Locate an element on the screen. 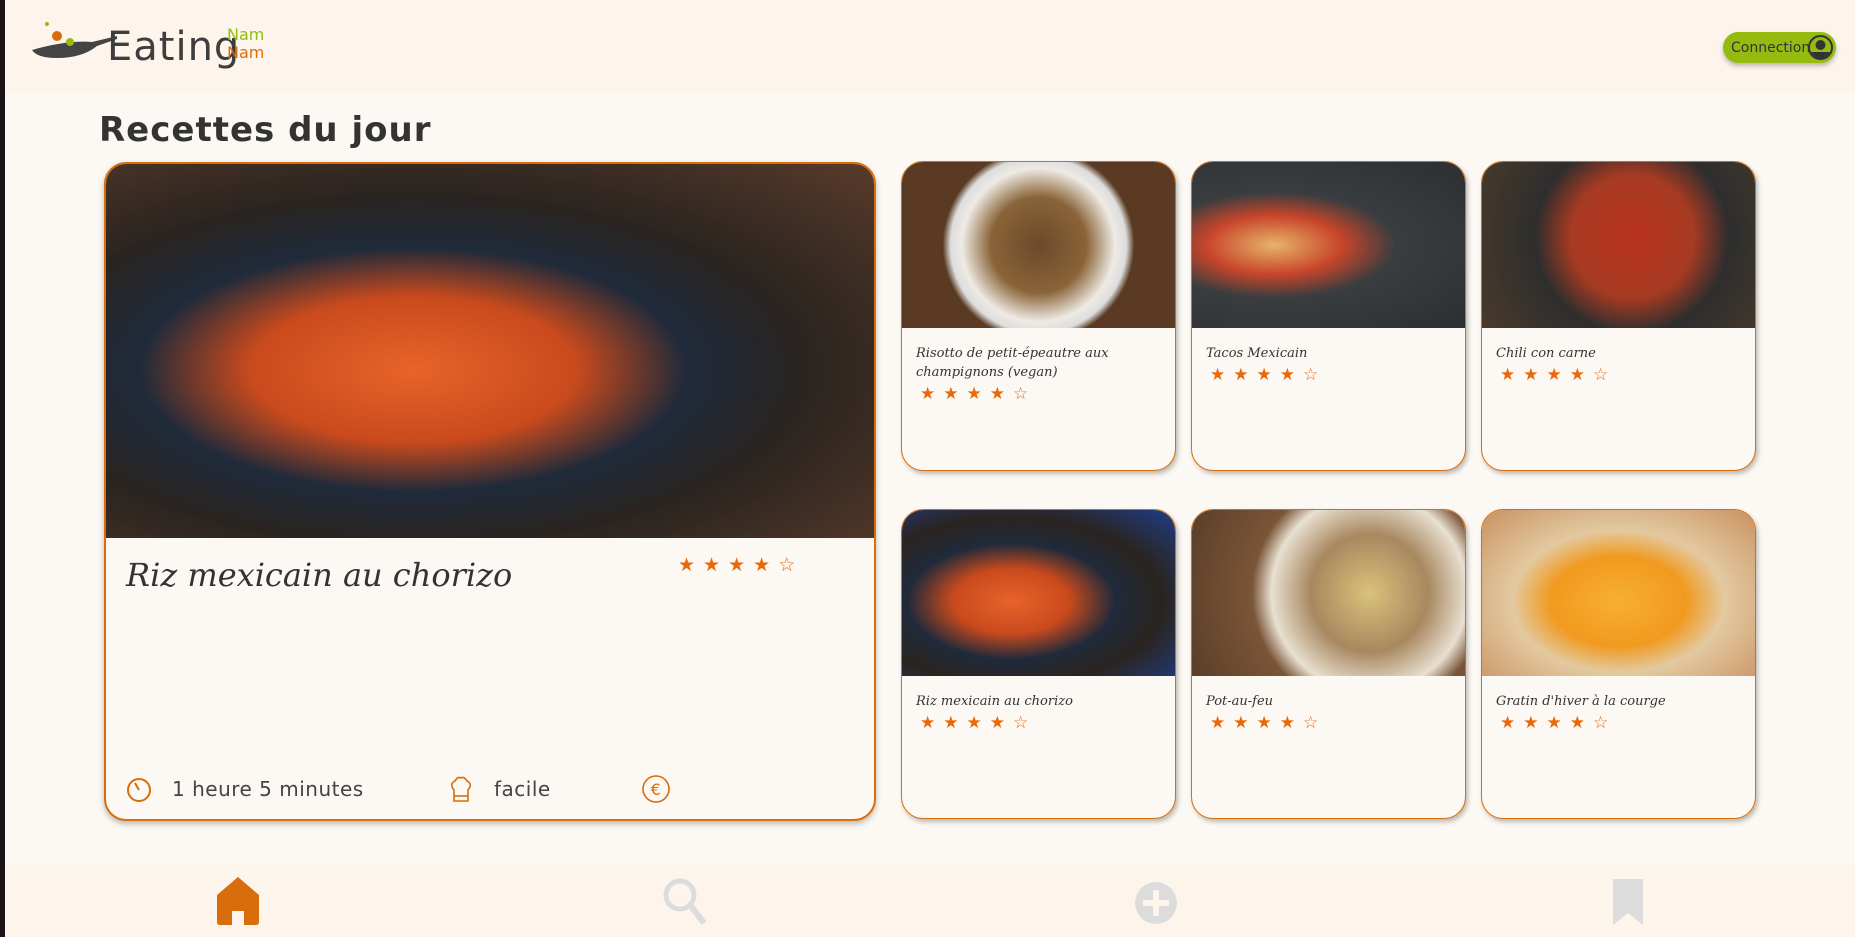  recipe-card: Chili con carne ★ ★ ★ ★ ☆ is located at coordinates (1618, 316).